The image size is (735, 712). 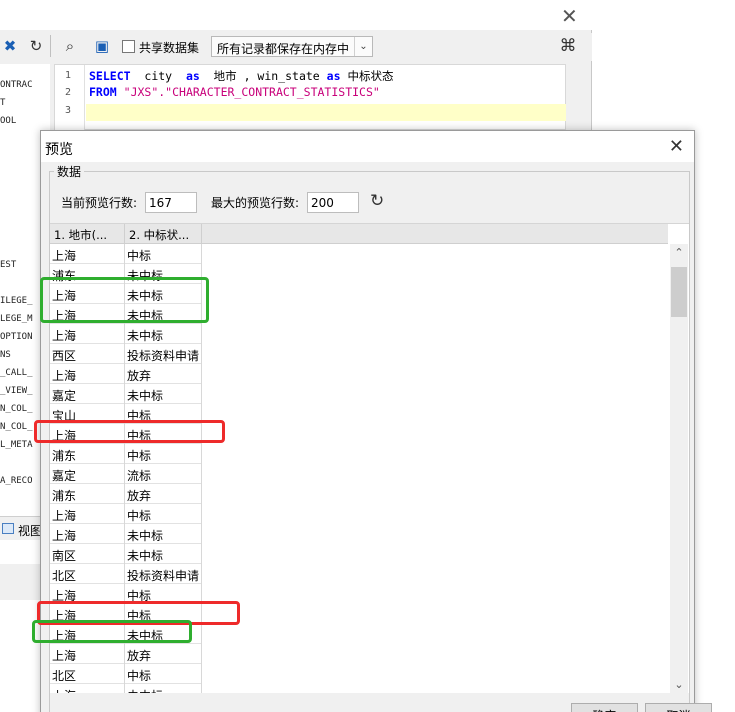 What do you see at coordinates (8, 265) in the screenshot?
I see `tree-item: EST` at bounding box center [8, 265].